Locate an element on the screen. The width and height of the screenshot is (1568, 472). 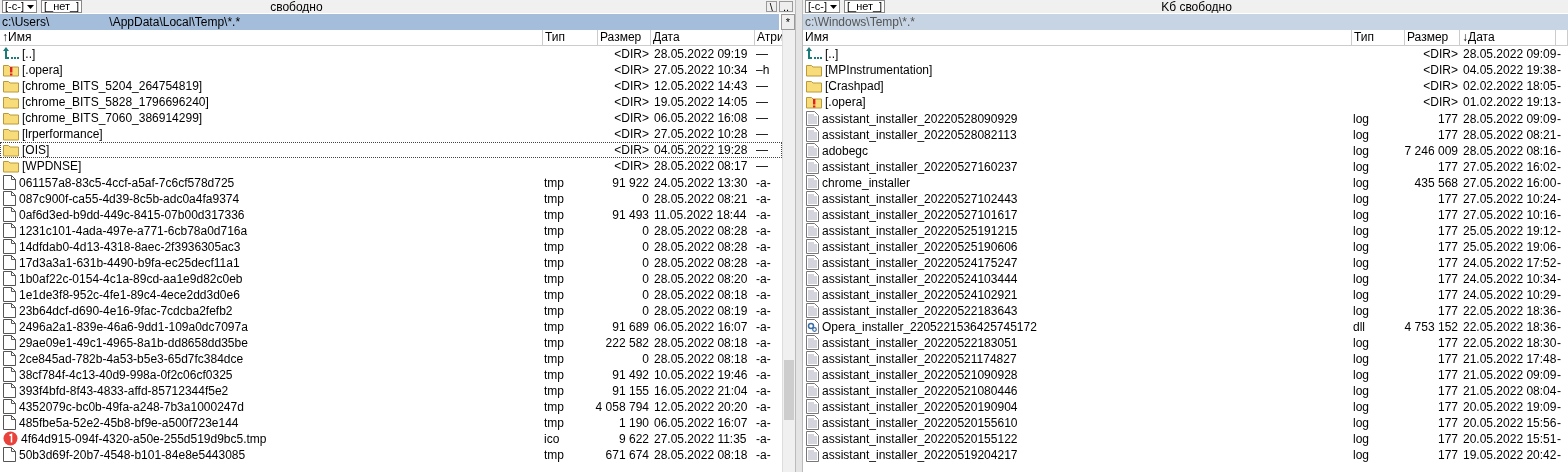
column-header: ↑Имя is located at coordinates (271, 37).